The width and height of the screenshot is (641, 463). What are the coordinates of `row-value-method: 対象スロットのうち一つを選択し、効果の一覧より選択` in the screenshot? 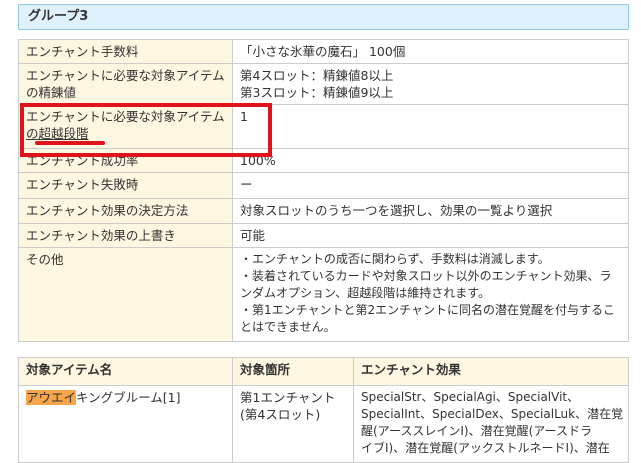 It's located at (430, 211).